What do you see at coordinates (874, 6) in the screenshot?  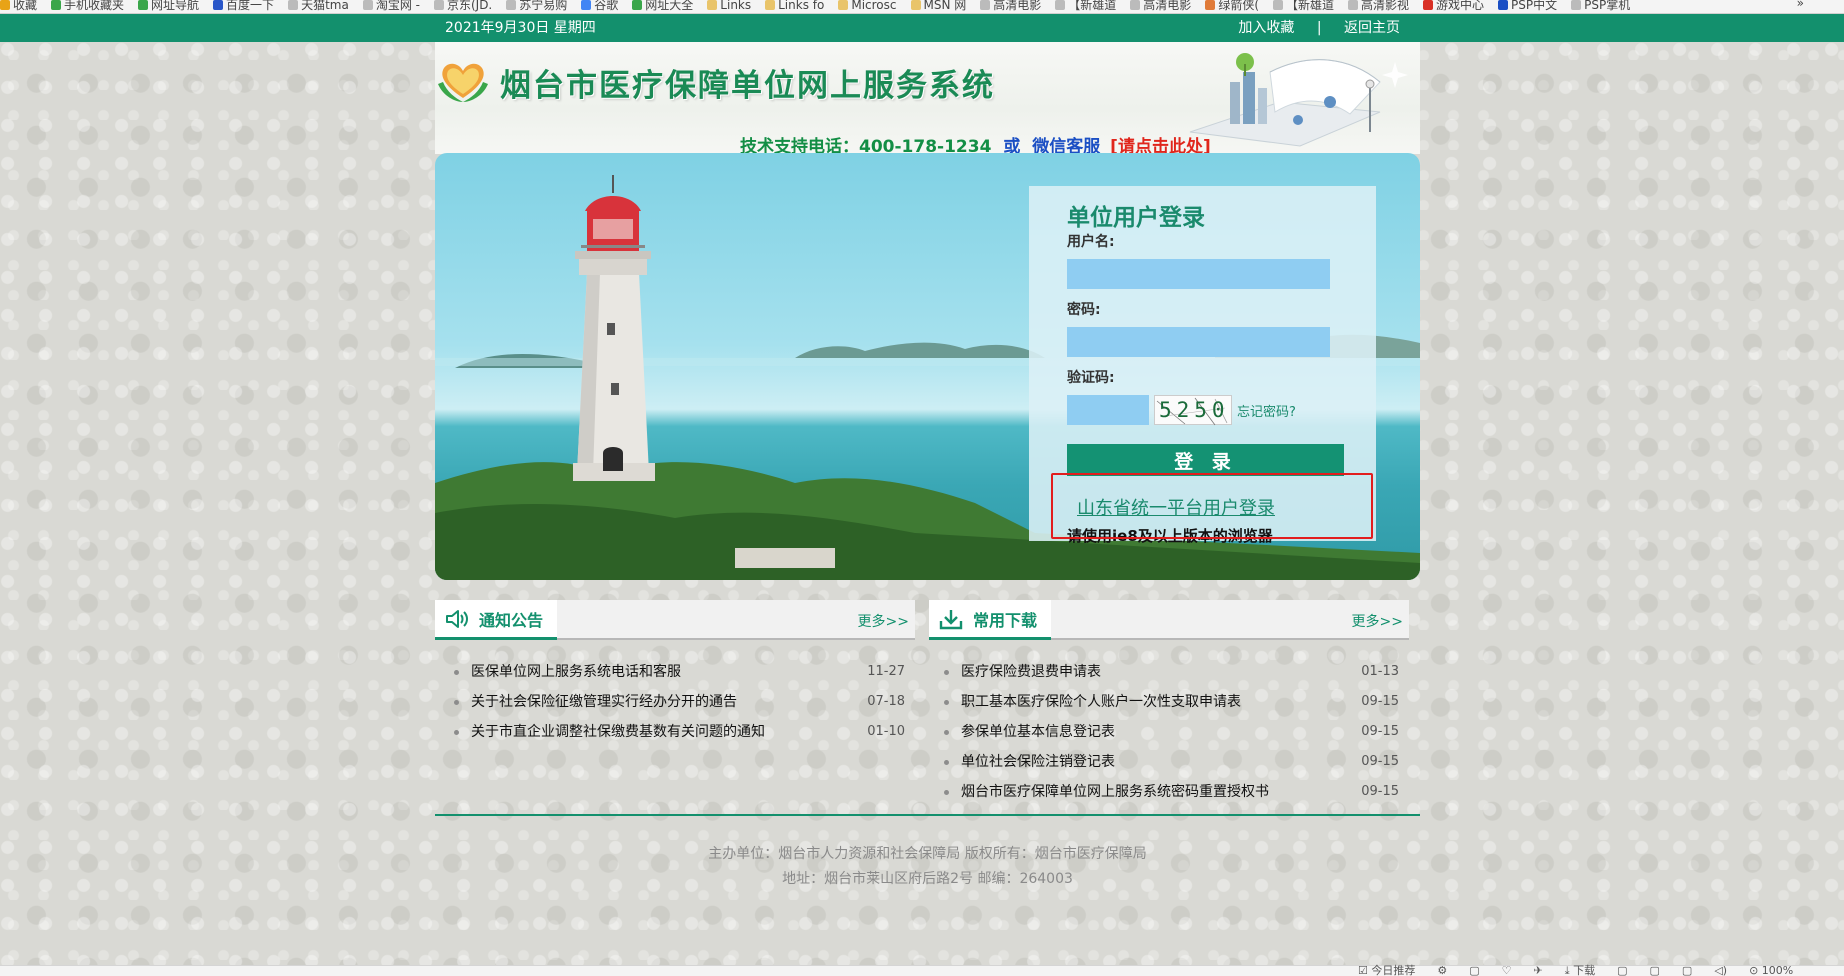 I see `favorite-label: Microsc` at bounding box center [874, 6].